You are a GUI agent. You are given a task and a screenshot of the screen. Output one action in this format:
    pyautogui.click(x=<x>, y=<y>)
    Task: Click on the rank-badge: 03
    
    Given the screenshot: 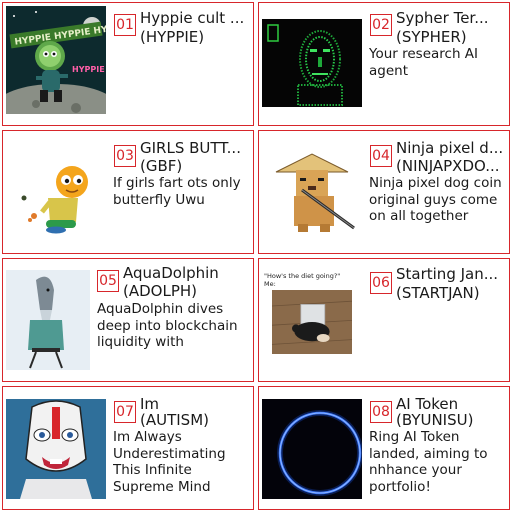 What is the action you would take?
    pyautogui.click(x=125, y=156)
    